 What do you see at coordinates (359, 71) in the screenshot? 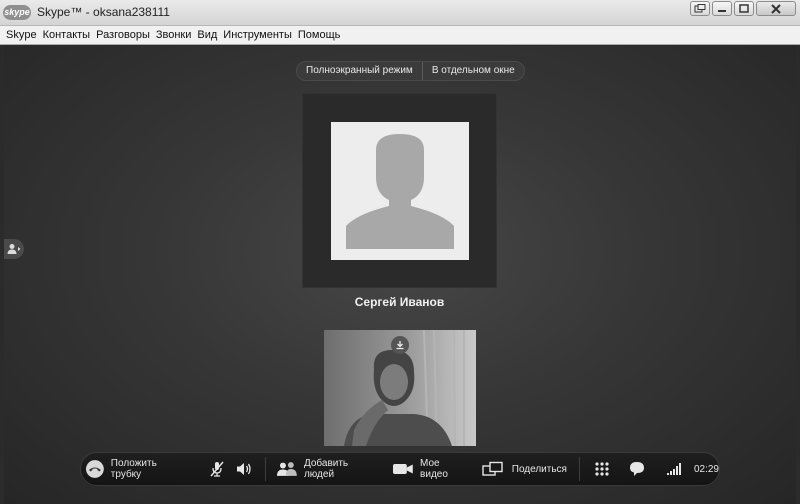
I see `fullscreen-button: Полноэкранный режим` at bounding box center [359, 71].